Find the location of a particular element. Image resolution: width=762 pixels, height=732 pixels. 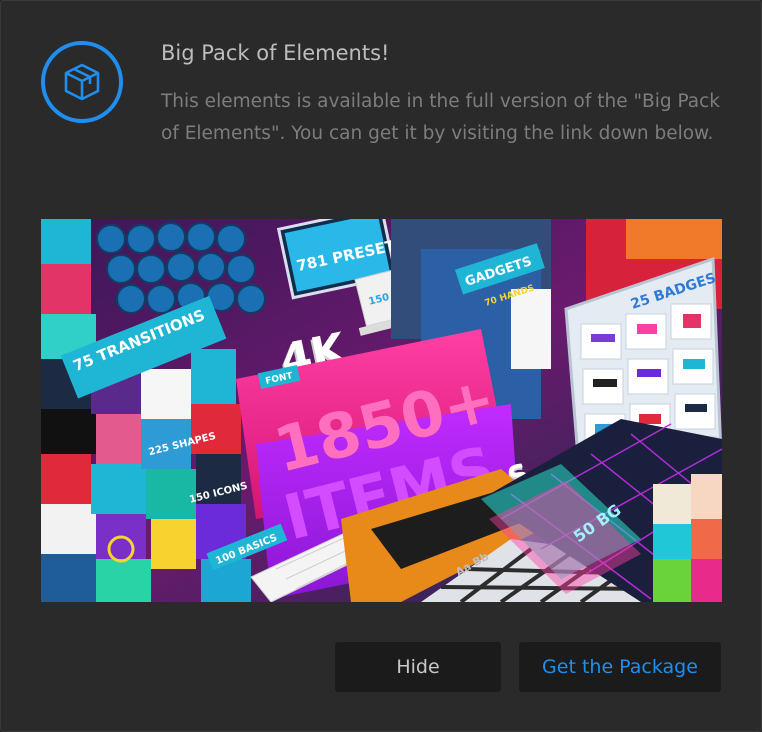

package-box-icon is located at coordinates (82, 82).